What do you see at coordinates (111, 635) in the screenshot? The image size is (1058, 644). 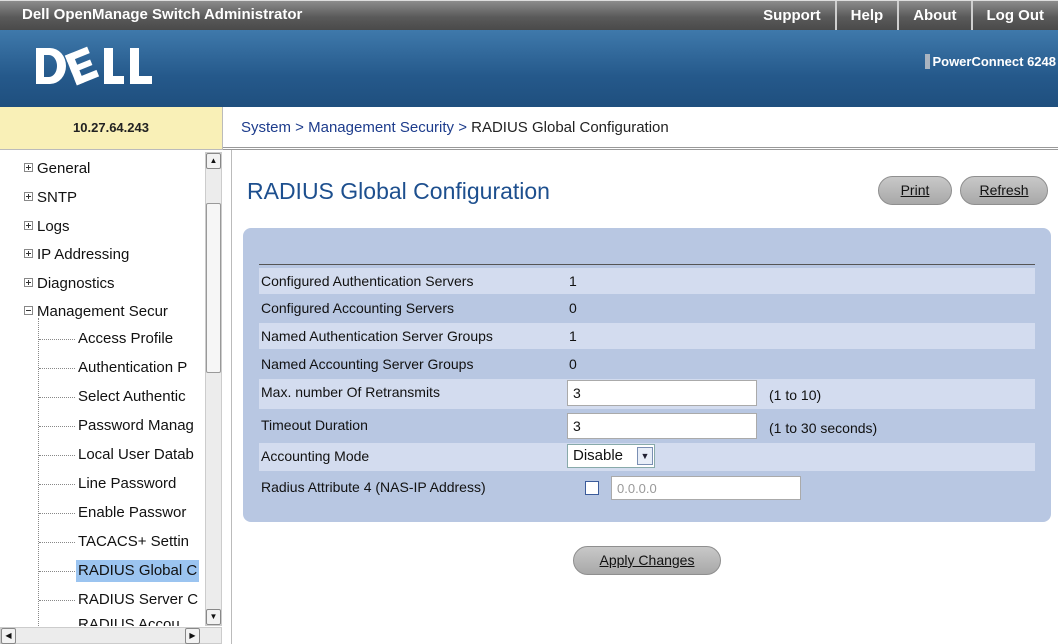 I see `sidebar-horizontal-scrollbar: ◀ ▶` at bounding box center [111, 635].